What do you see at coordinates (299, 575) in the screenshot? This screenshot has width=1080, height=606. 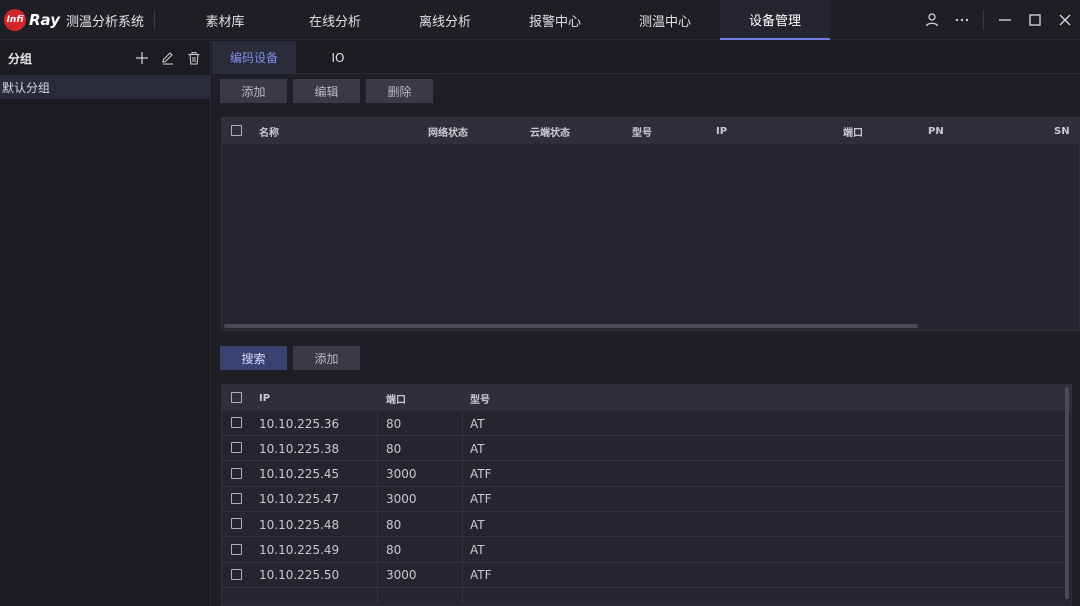 I see `cell-ip: 10.10.225.50` at bounding box center [299, 575].